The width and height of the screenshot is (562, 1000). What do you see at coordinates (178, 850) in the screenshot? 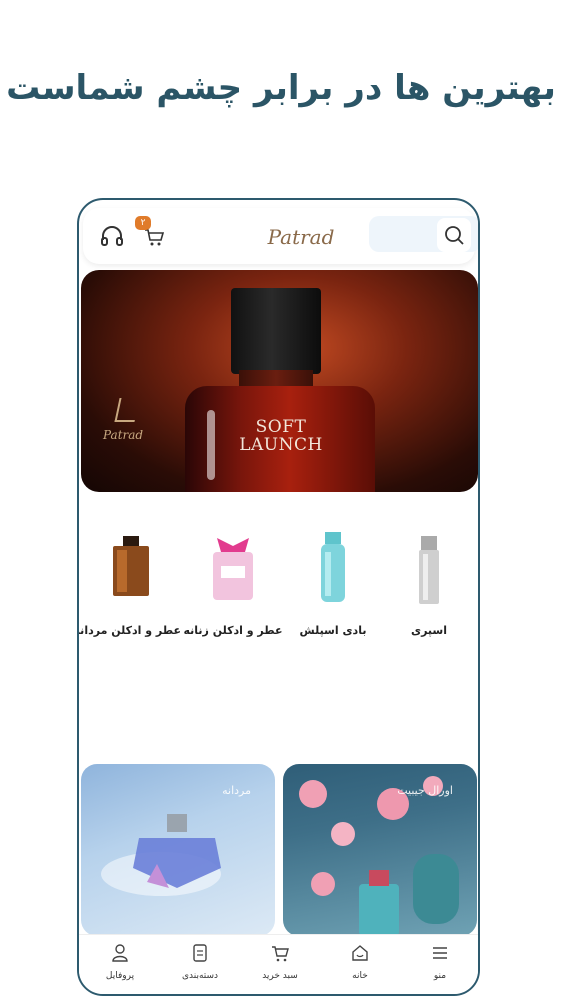
I see `promo-men-tile: مردانه` at bounding box center [178, 850].